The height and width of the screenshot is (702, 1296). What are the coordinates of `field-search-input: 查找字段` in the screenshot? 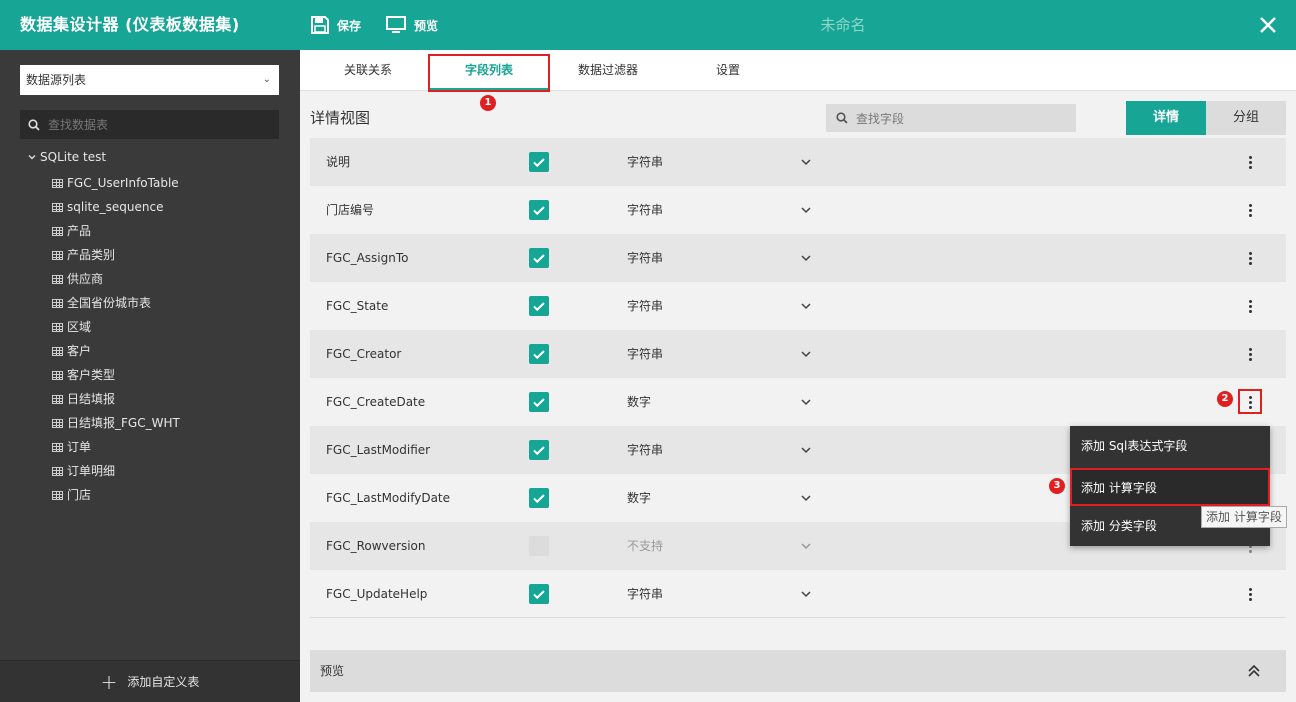 It's located at (951, 118).